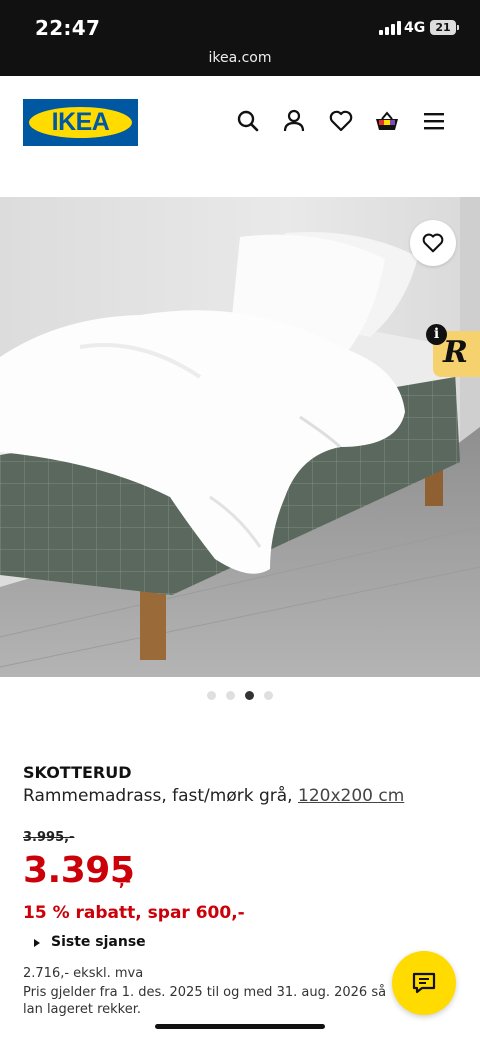 This screenshot has width=480, height=1039. I want to click on price: 3.395, so click(79, 870).